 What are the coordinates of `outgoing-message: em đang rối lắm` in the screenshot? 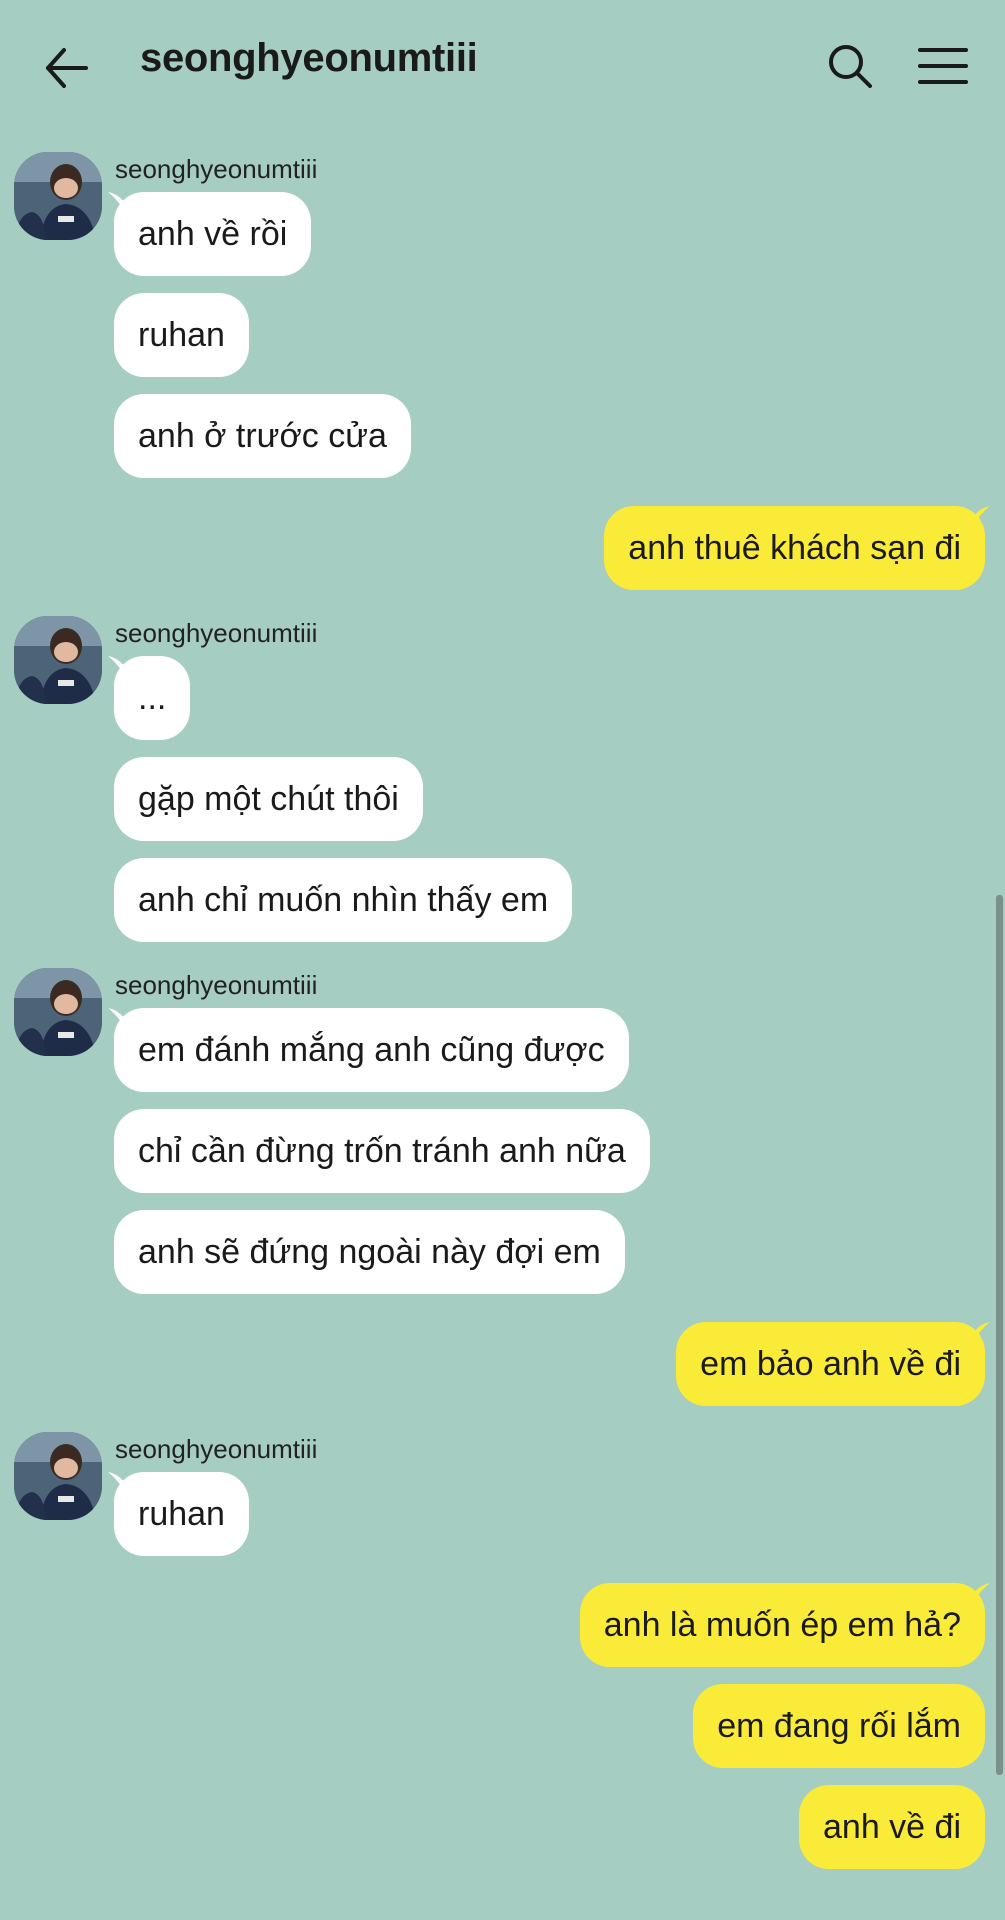 It's located at (839, 1726).